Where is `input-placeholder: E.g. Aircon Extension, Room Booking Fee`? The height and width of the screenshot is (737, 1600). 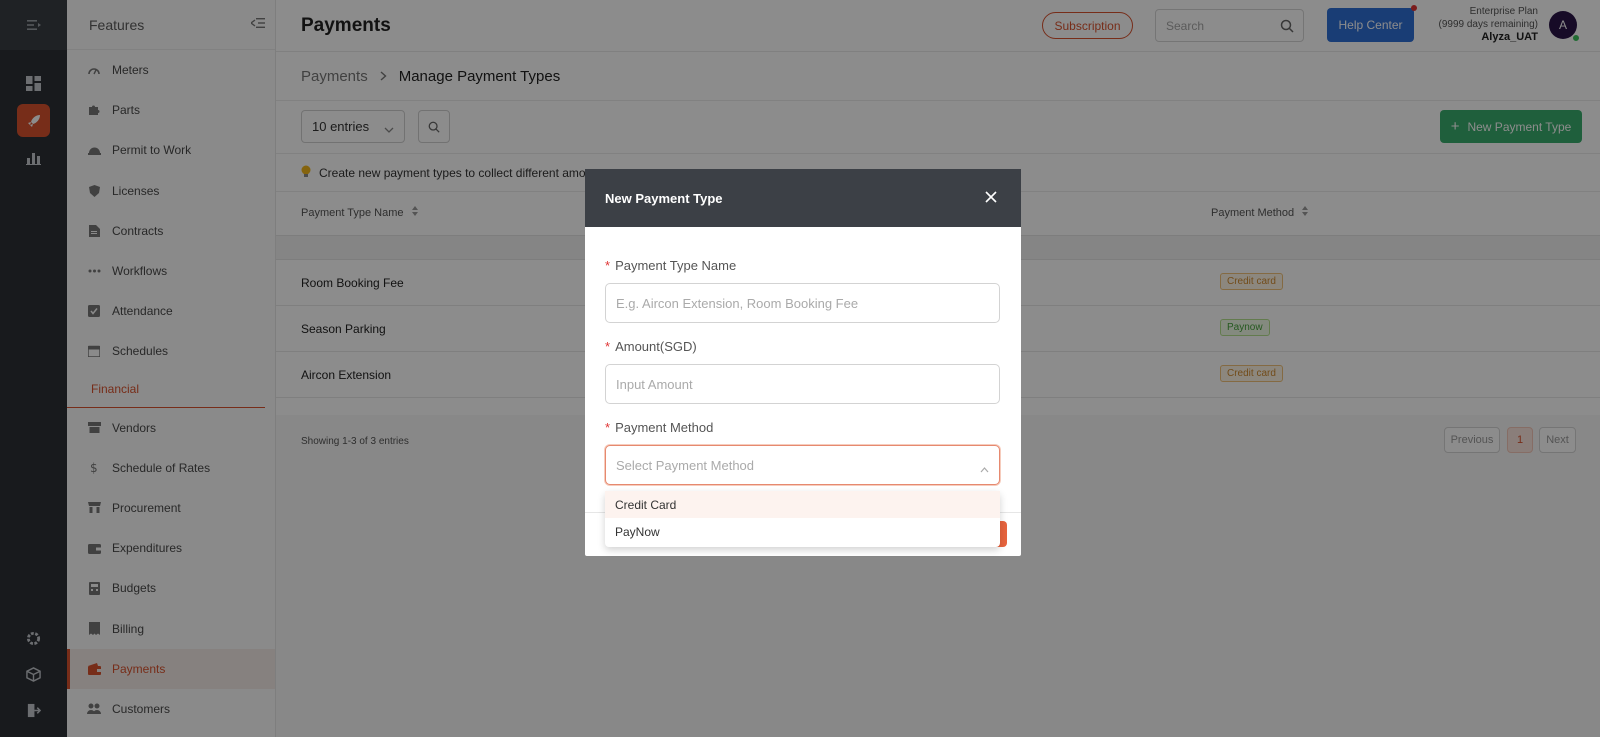
input-placeholder: E.g. Aircon Extension, Room Booking Fee is located at coordinates (737, 303).